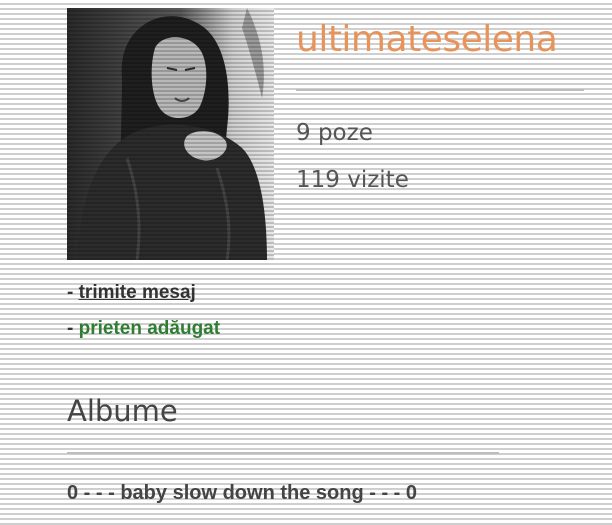 Image resolution: width=612 pixels, height=525 pixels. I want to click on visits-count: 119 vizite, so click(352, 180).